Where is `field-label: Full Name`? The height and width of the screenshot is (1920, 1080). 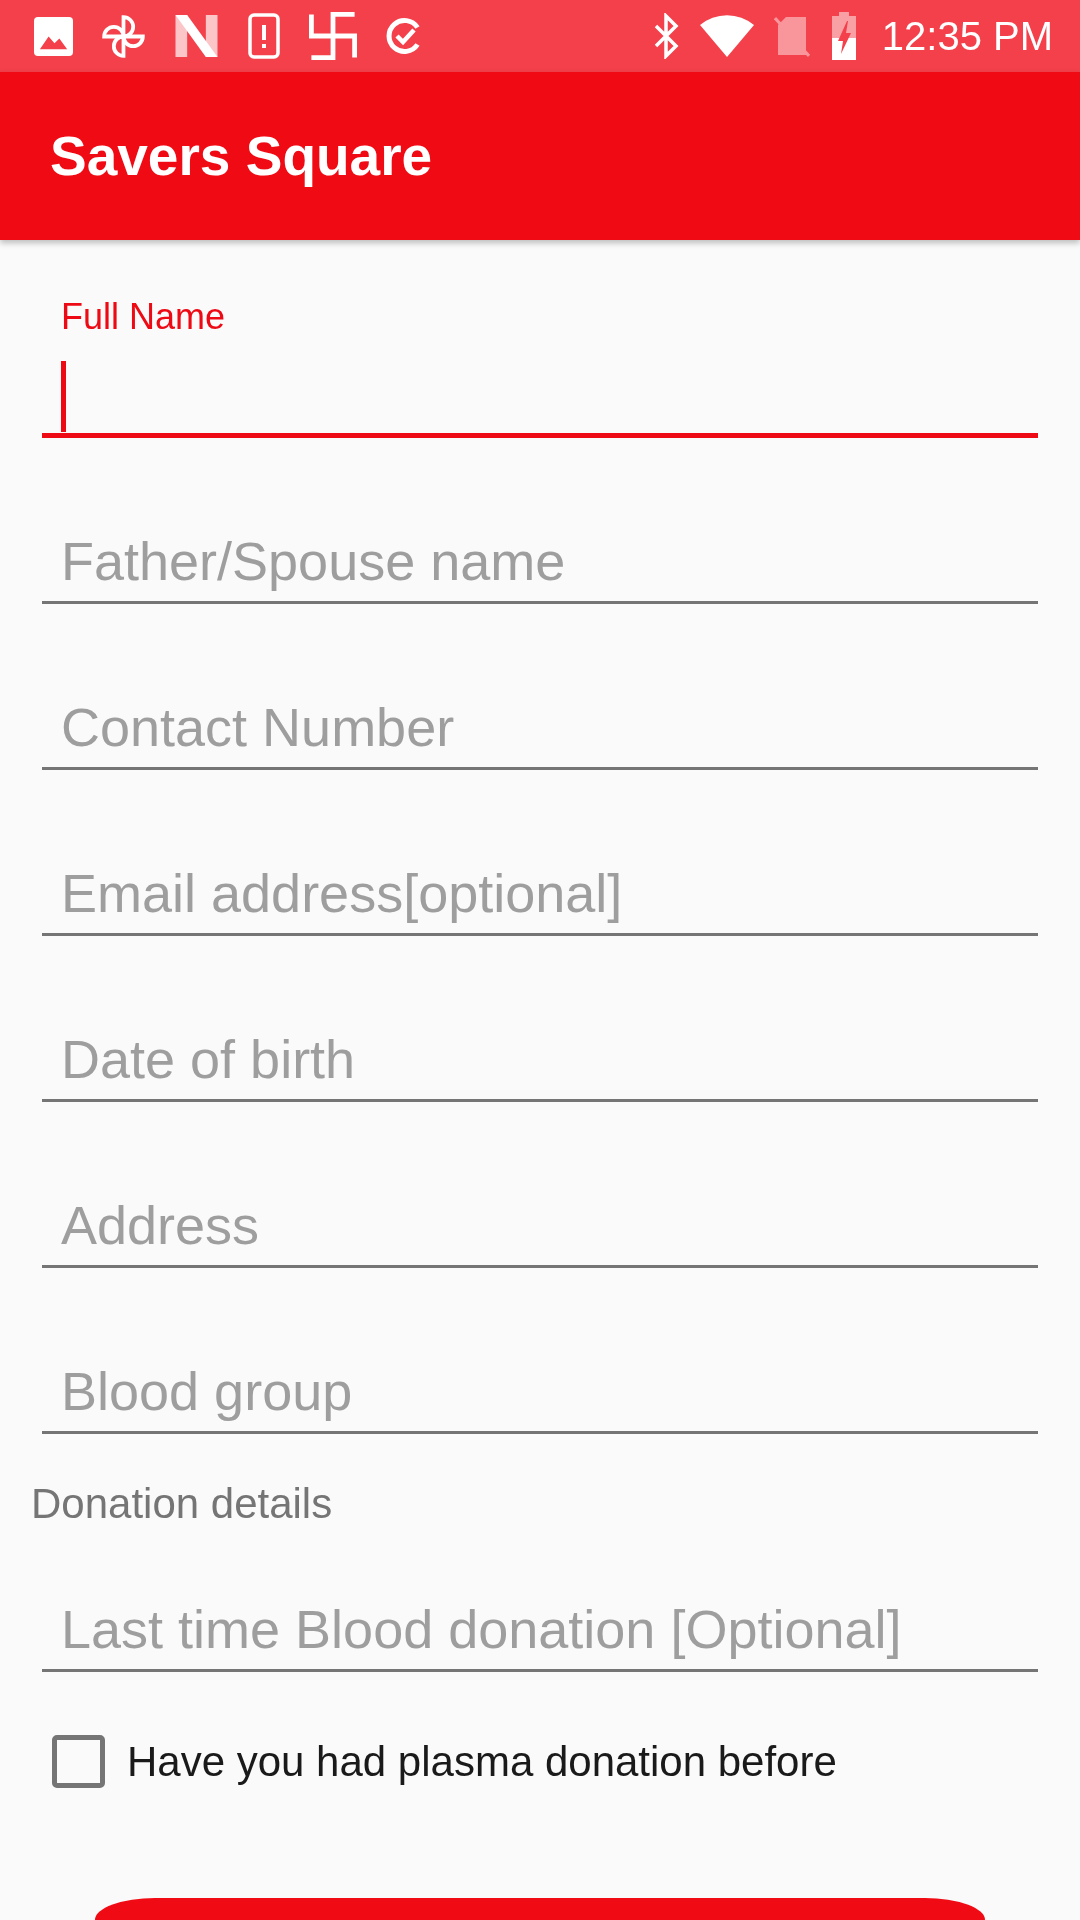
field-label: Full Name is located at coordinates (143, 317).